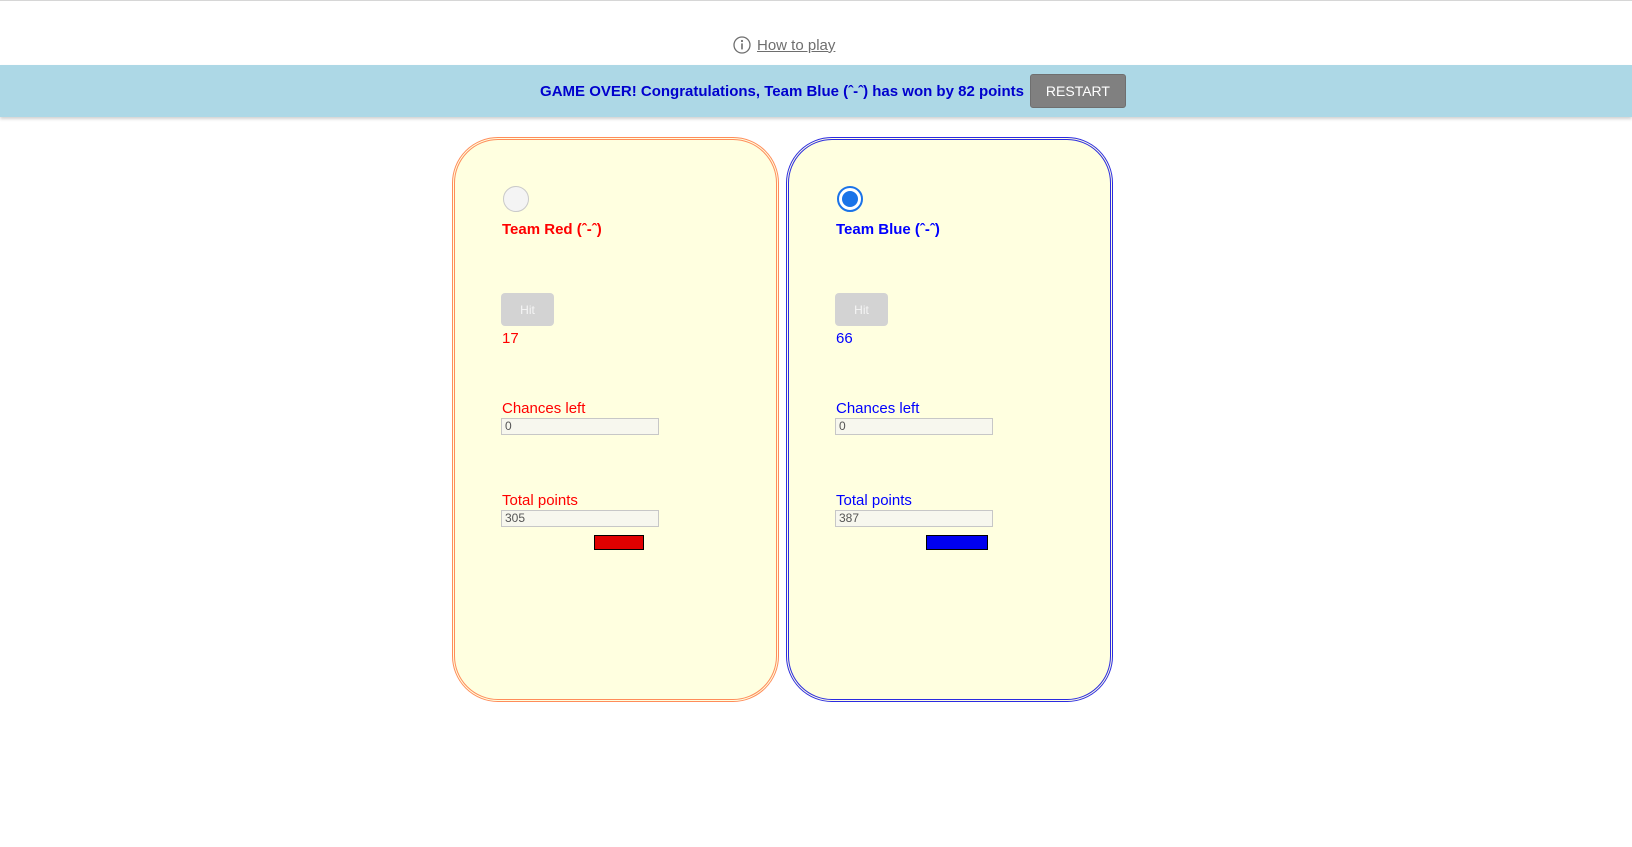 The width and height of the screenshot is (1632, 847). I want to click on team-red-total-field: 305, so click(580, 518).